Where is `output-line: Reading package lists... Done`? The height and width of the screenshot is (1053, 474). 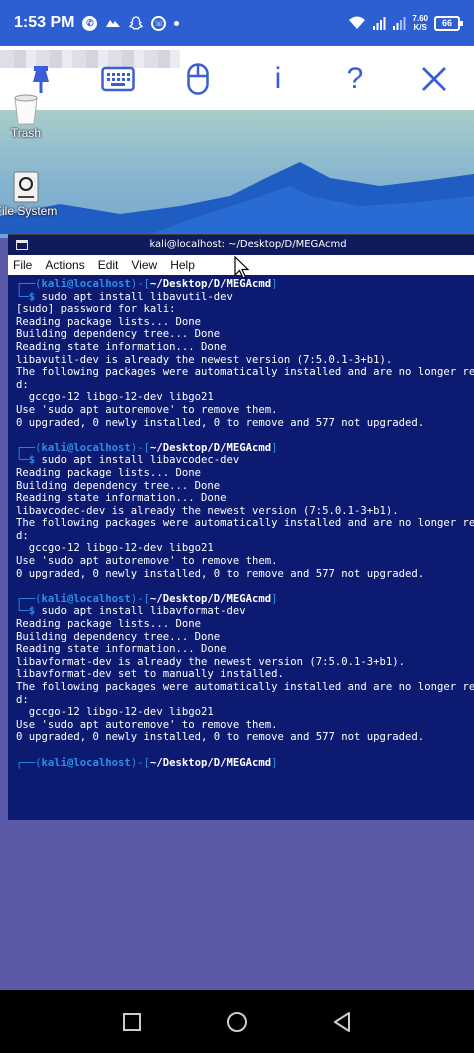 output-line: Reading package lists... Done is located at coordinates (108, 624).